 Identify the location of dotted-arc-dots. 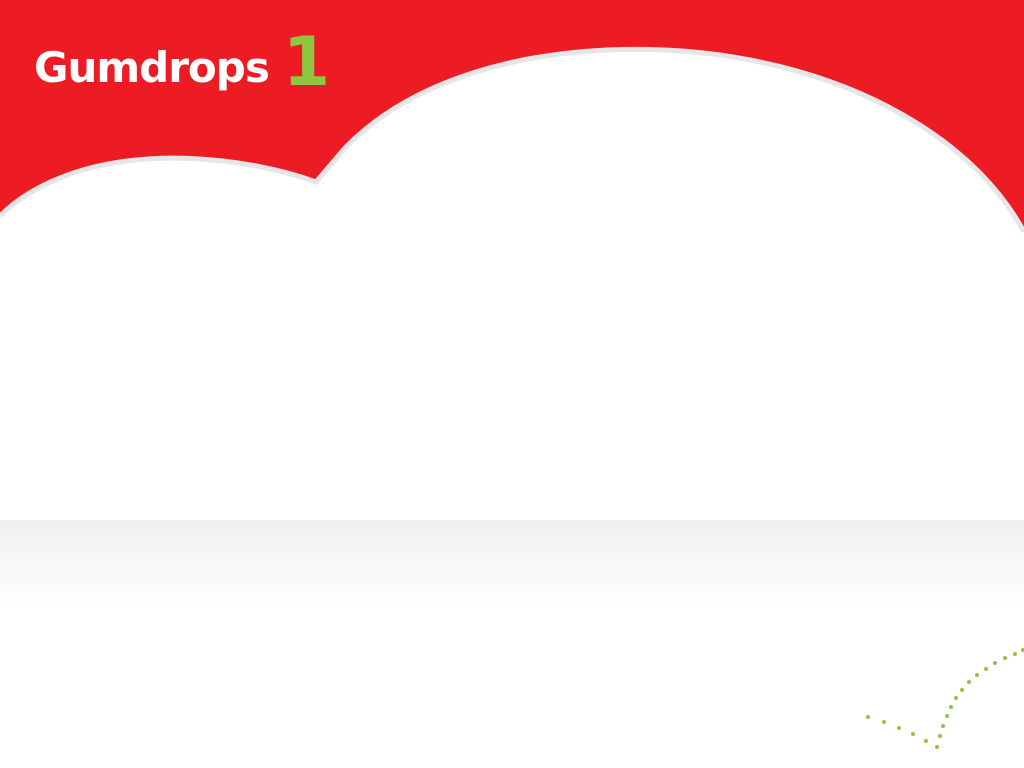
(945, 698).